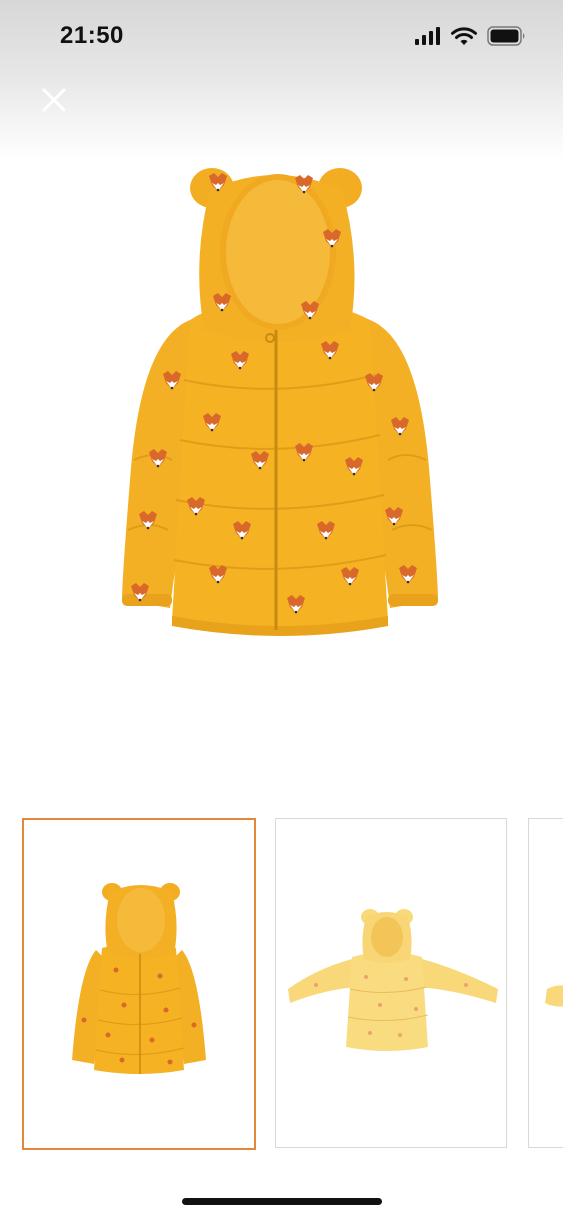 This screenshot has width=563, height=1219. I want to click on thumbnail-back-image, so click(393, 980).